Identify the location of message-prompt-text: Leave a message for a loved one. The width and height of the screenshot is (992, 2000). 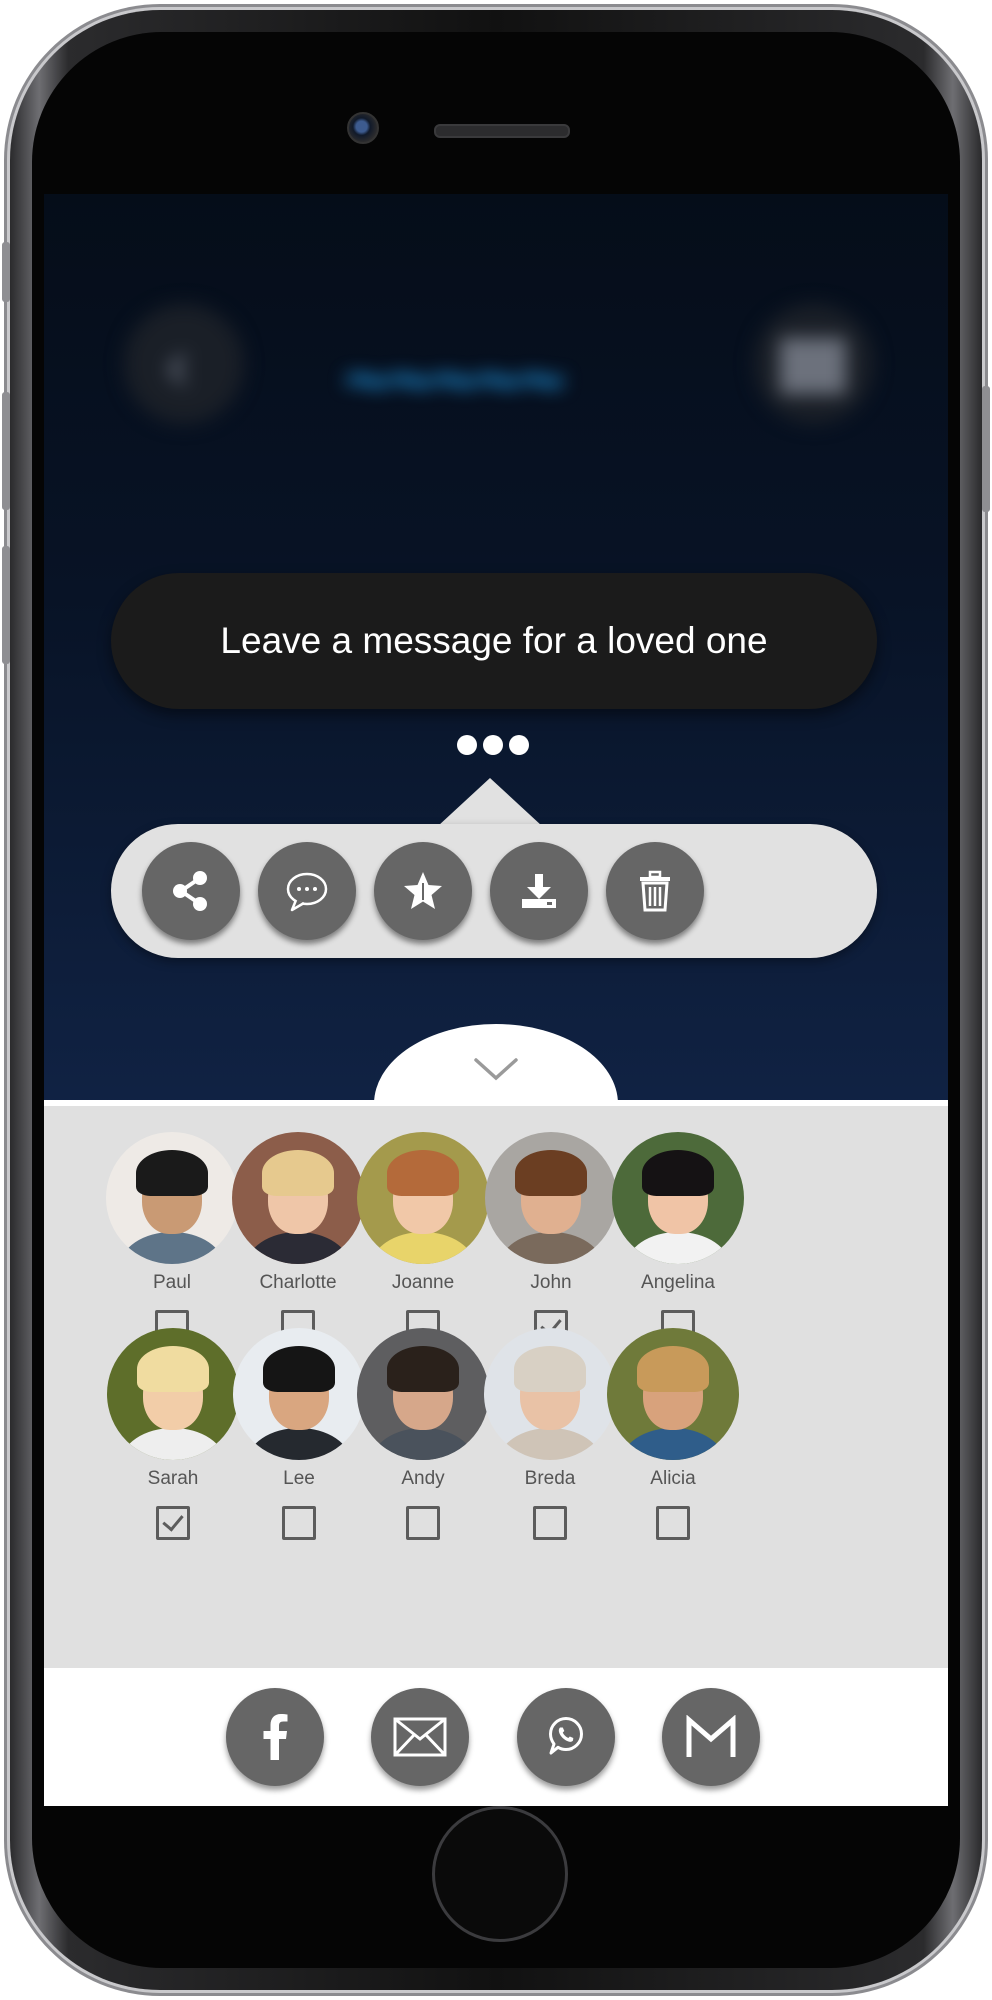
(494, 640).